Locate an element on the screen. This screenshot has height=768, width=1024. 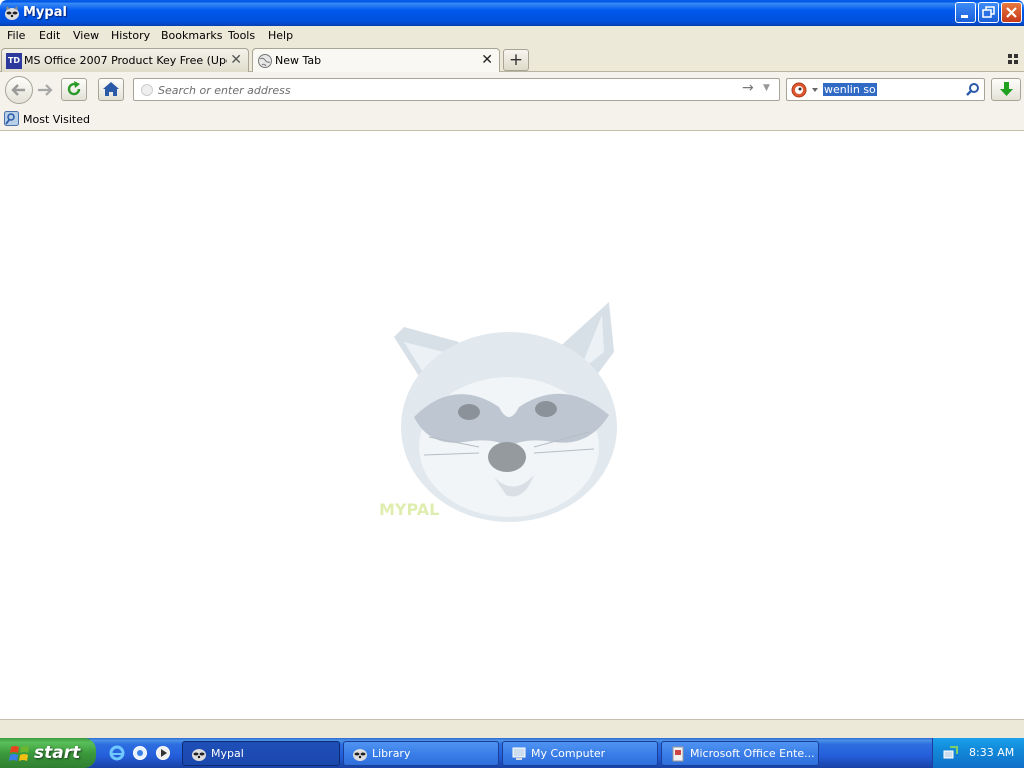
history-dropdown-icon: ▼ is located at coordinates (766, 88).